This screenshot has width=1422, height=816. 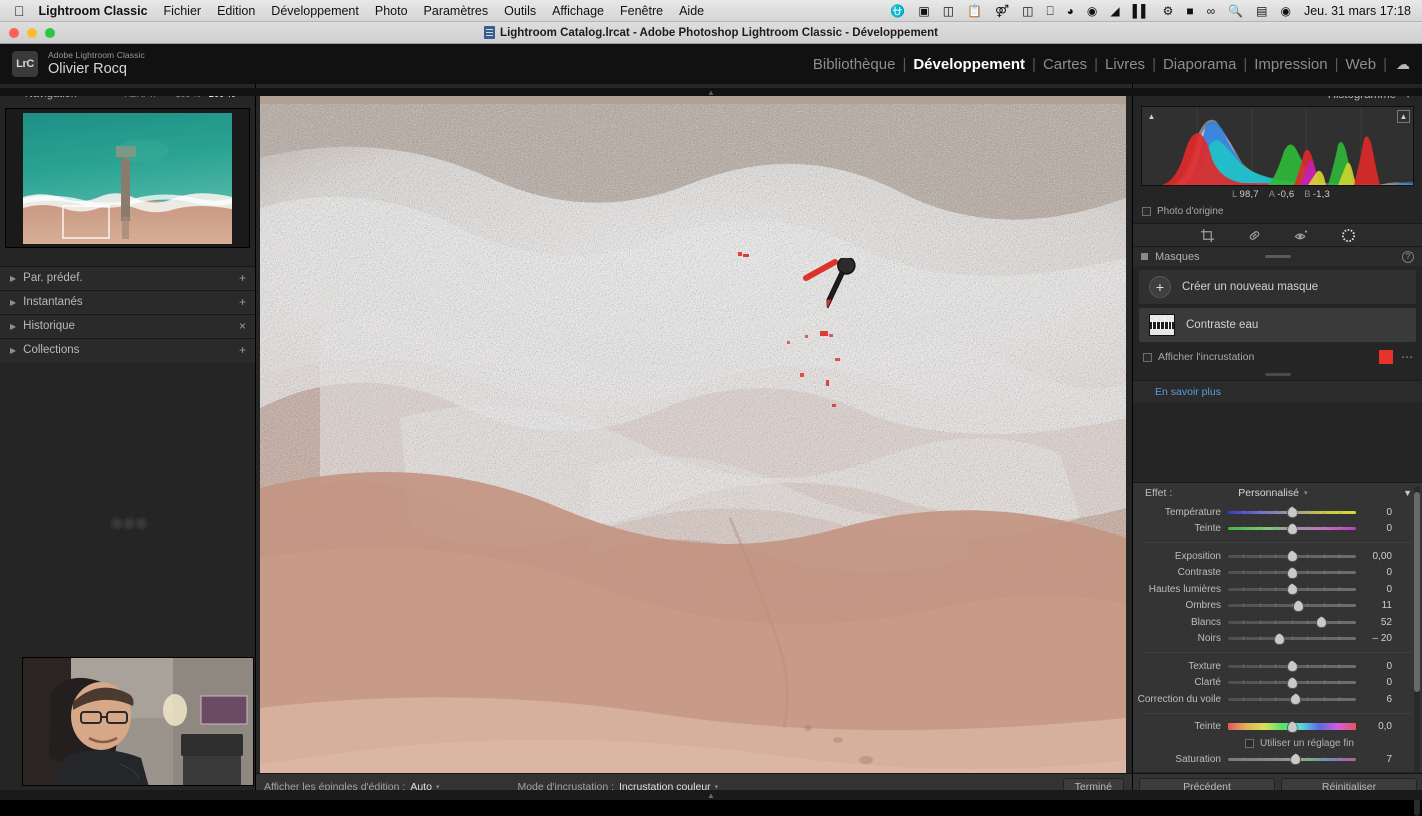 I want to click on right-panel-scrollbar, so click(x=1417, y=651).